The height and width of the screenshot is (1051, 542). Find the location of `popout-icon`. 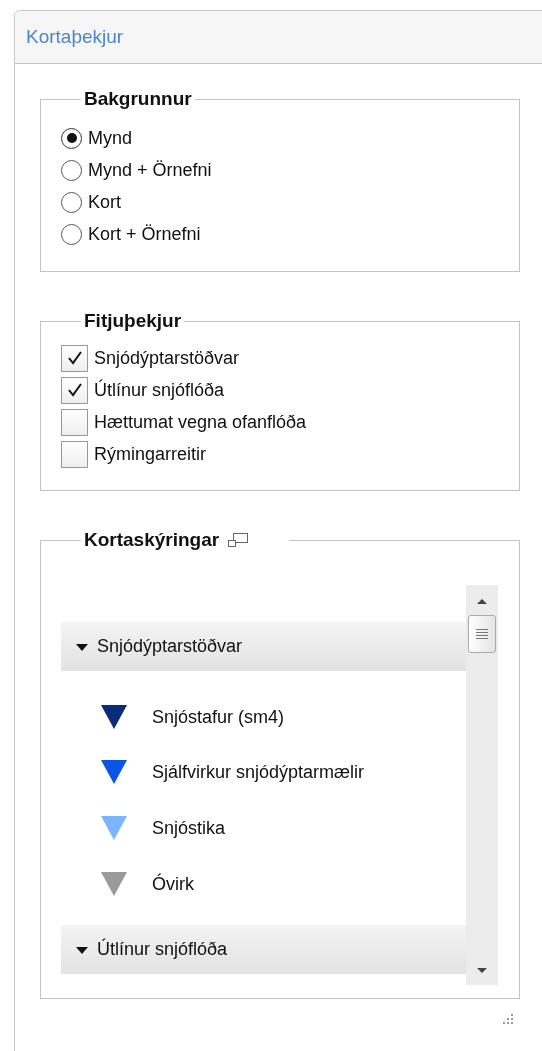

popout-icon is located at coordinates (238, 540).